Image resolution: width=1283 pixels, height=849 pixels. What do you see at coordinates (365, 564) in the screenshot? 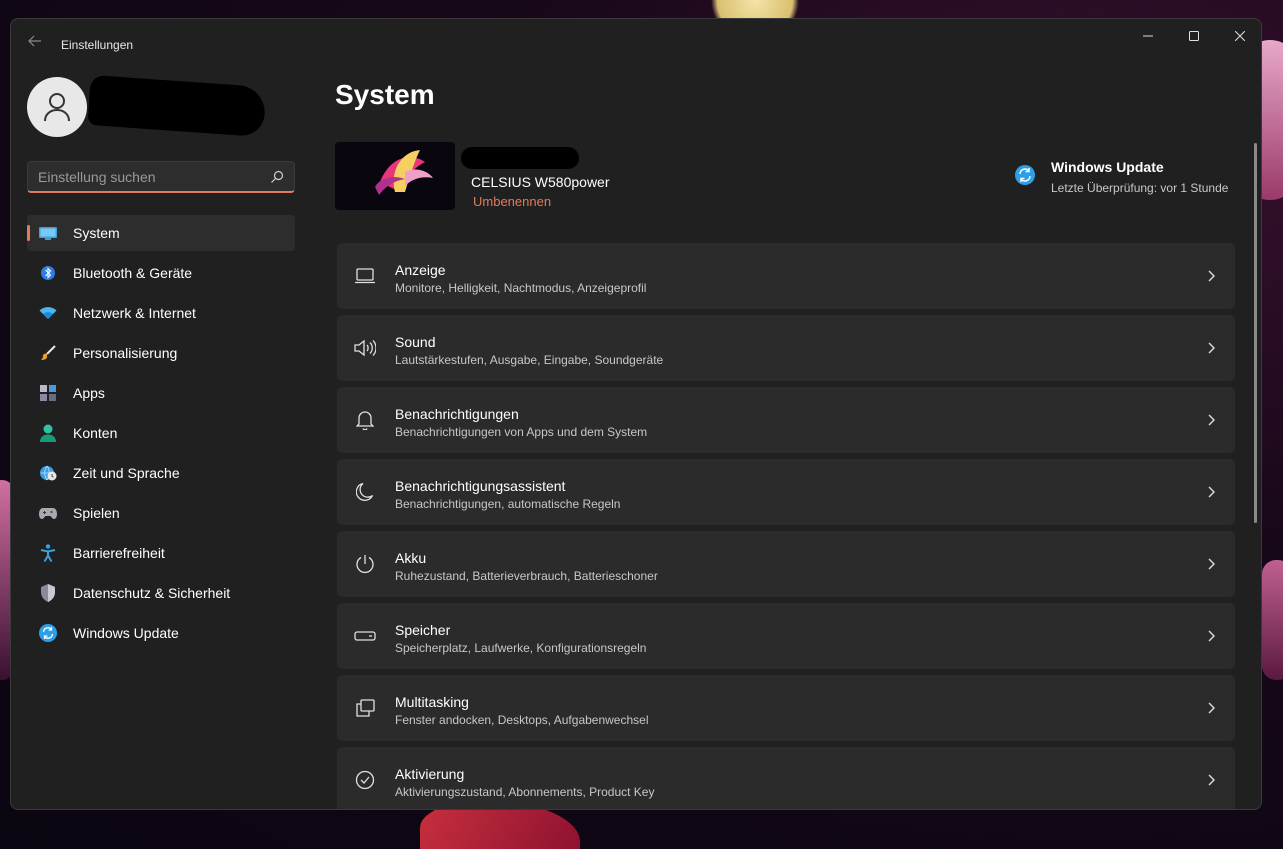
I see `power-icon` at bounding box center [365, 564].